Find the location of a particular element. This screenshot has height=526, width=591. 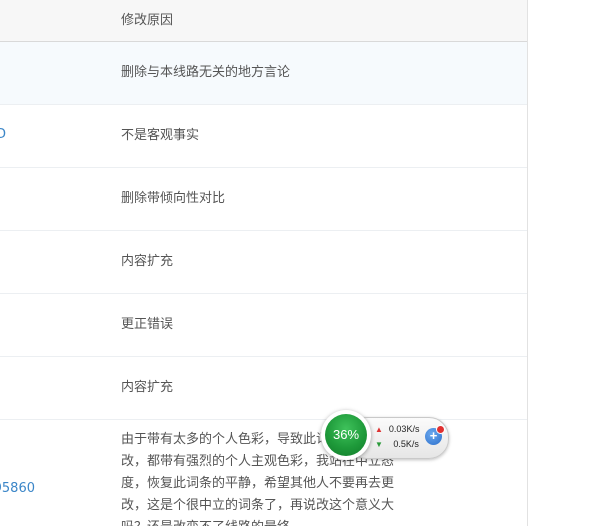

download-arrow-icon: ▼ is located at coordinates (379, 444).